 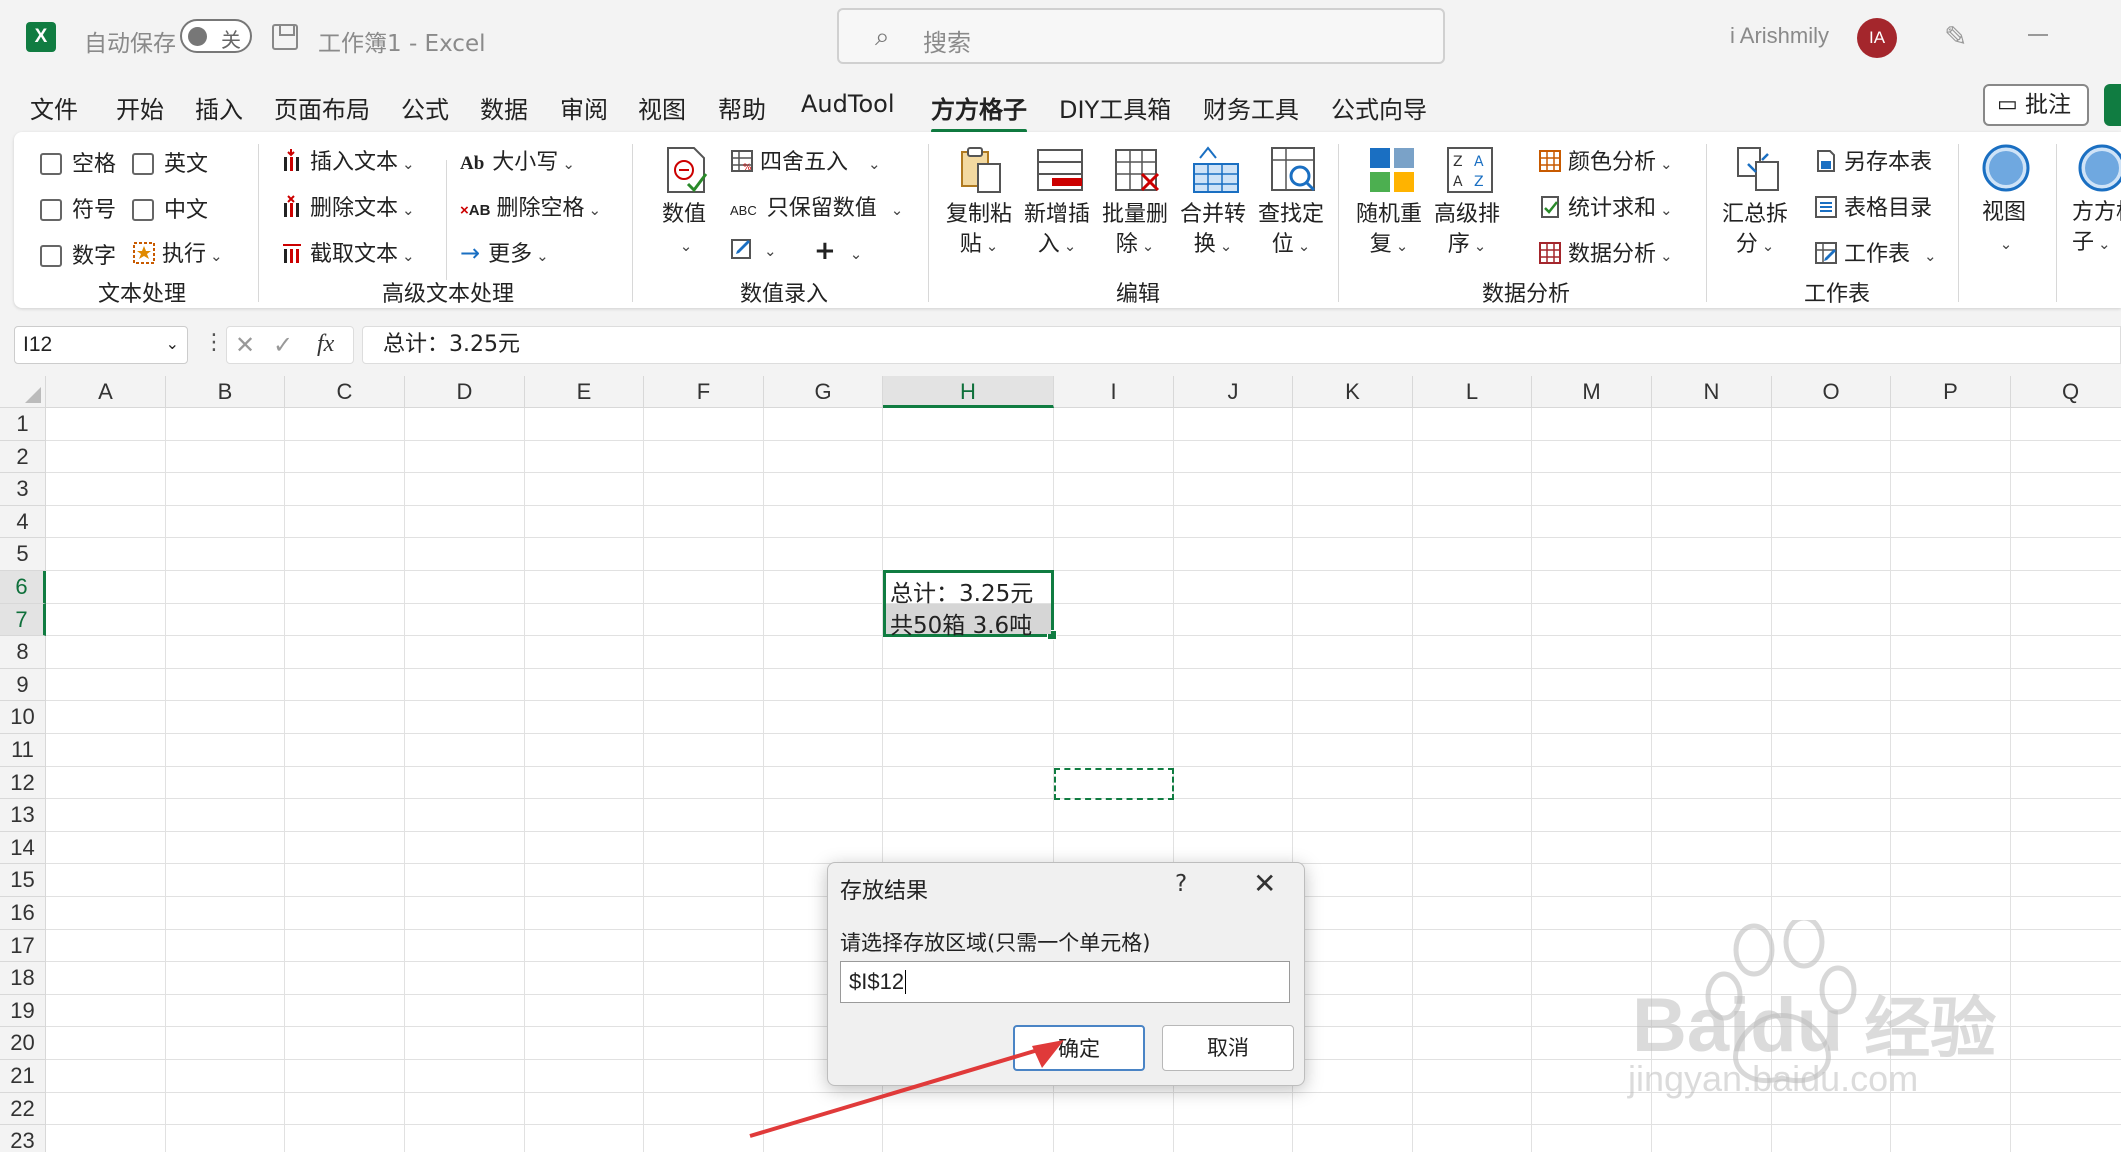 What do you see at coordinates (1605, 160) in the screenshot?
I see `color-analysis-button: 颜色分析 ⌄` at bounding box center [1605, 160].